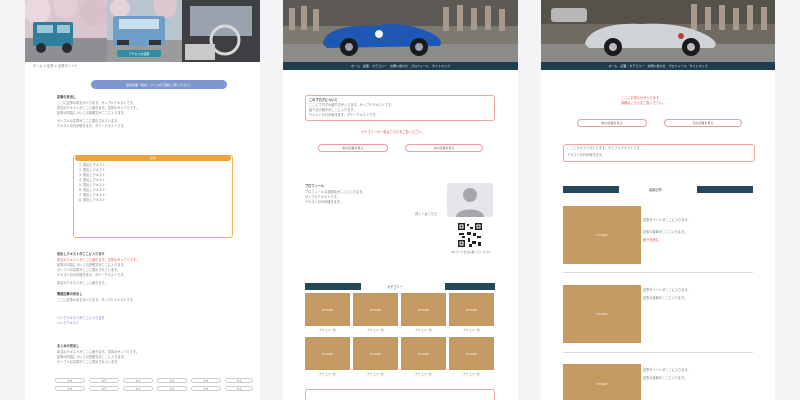 The height and width of the screenshot is (400, 800). I want to click on intro-line: ここにブログの紹介文が入ります。サンプルテキストです。, so click(352, 105).